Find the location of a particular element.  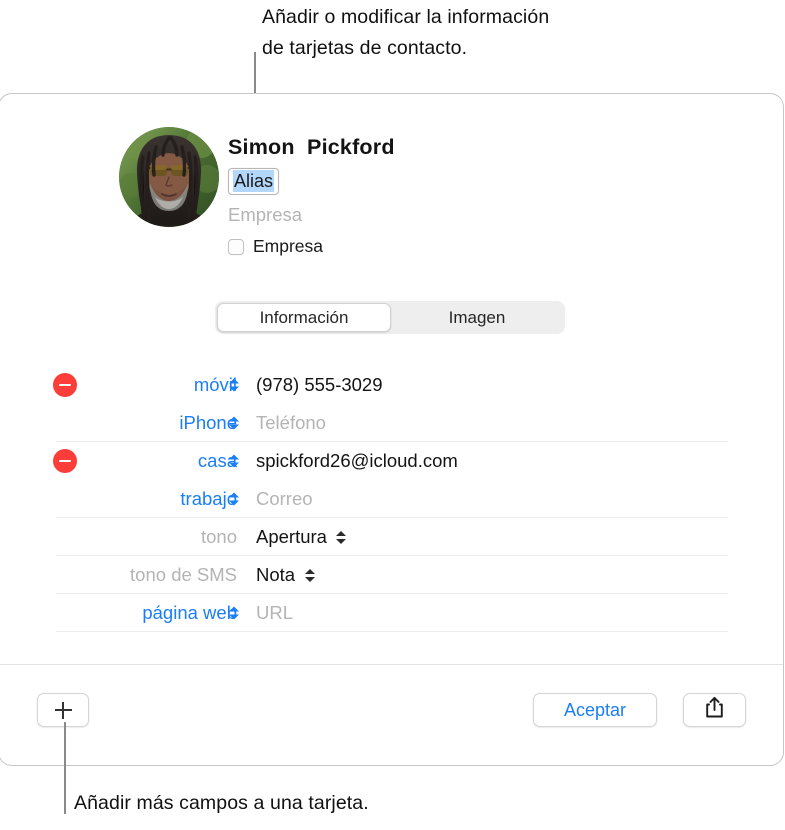

field-label-stepper-iphone-phone is located at coordinates (233, 423).